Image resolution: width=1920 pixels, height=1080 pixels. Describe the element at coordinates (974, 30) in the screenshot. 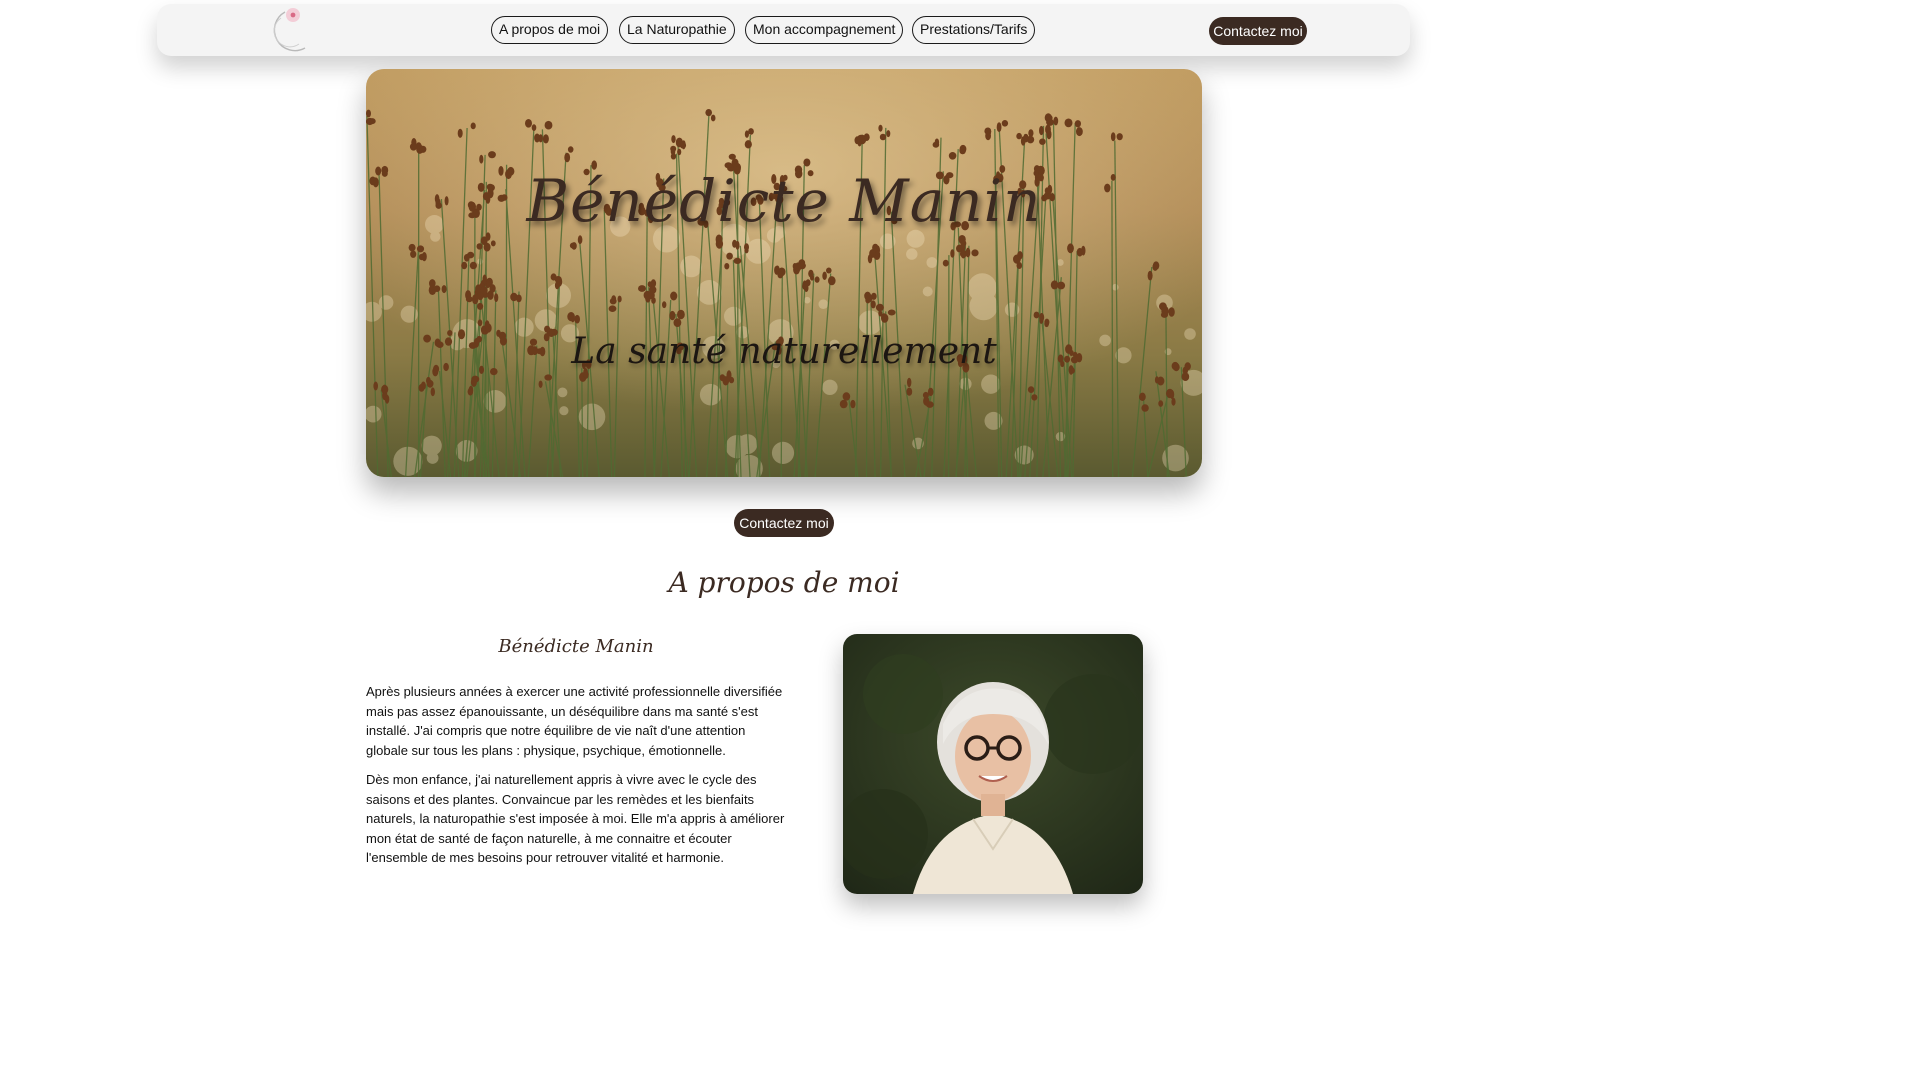

I see `nav-pricing: Prestations/Tarifs` at that location.